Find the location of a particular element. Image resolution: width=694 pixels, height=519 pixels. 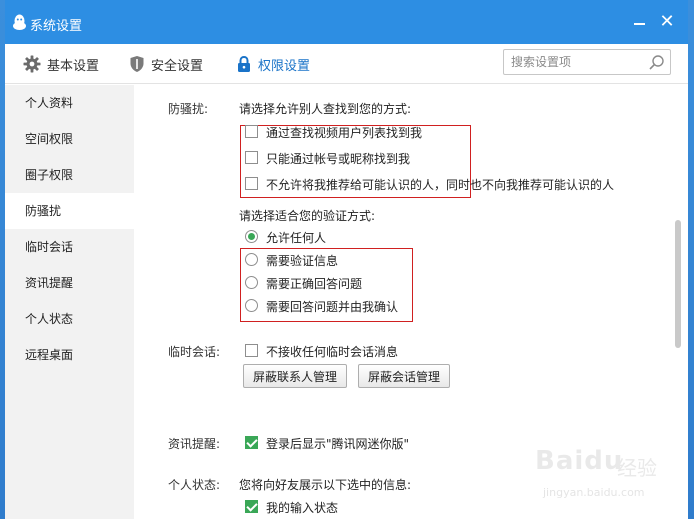

close-button: ✕ is located at coordinates (667, 22).